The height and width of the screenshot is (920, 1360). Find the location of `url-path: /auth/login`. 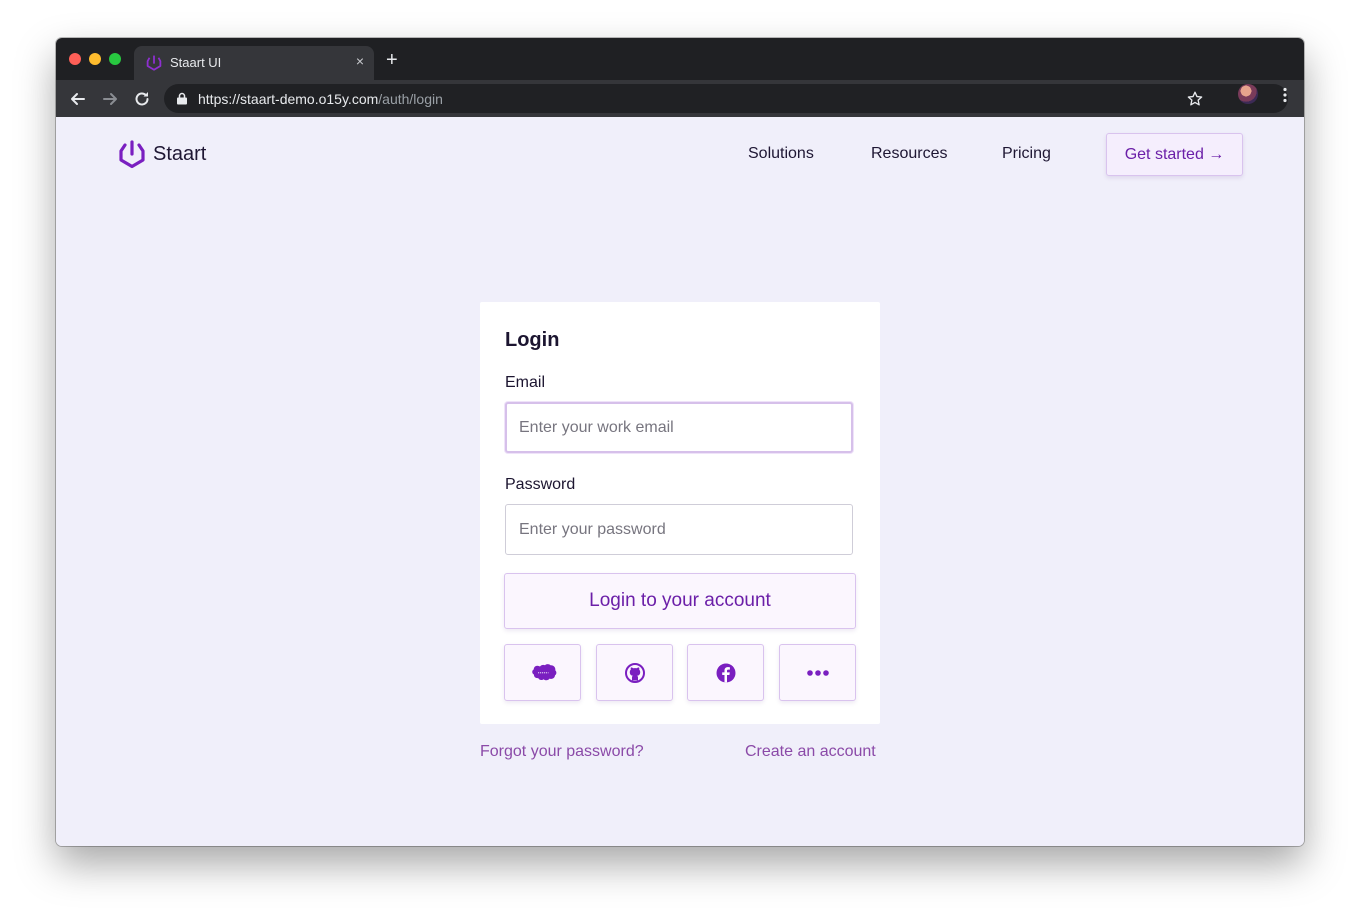

url-path: /auth/login is located at coordinates (410, 99).